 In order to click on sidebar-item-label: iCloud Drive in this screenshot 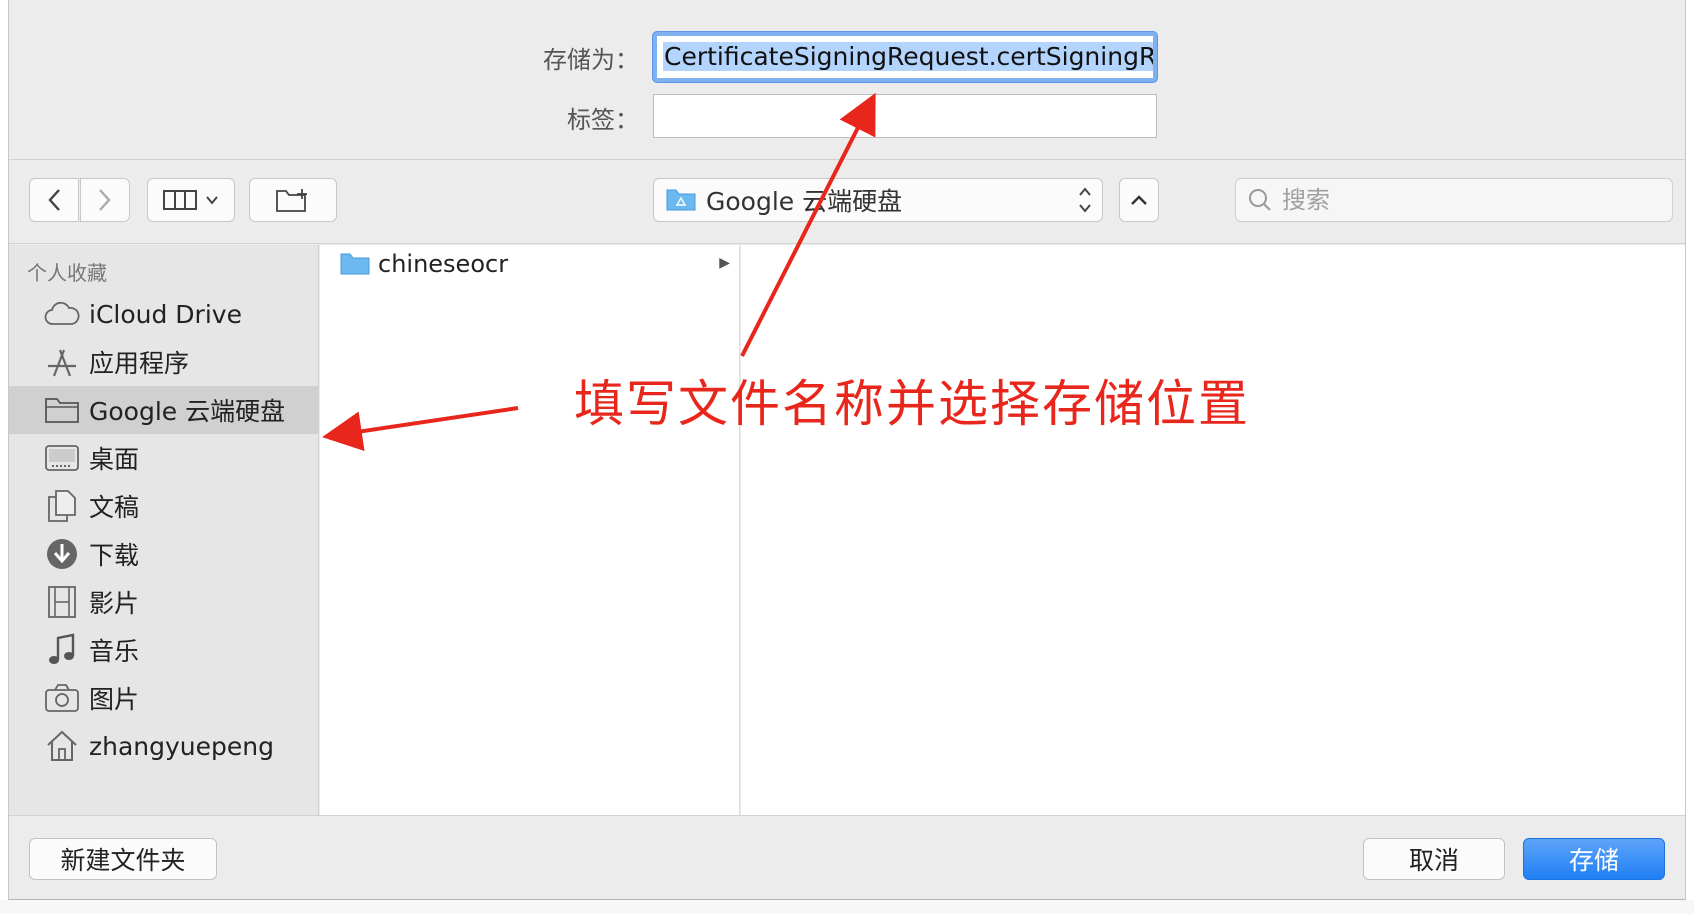, I will do `click(165, 314)`.